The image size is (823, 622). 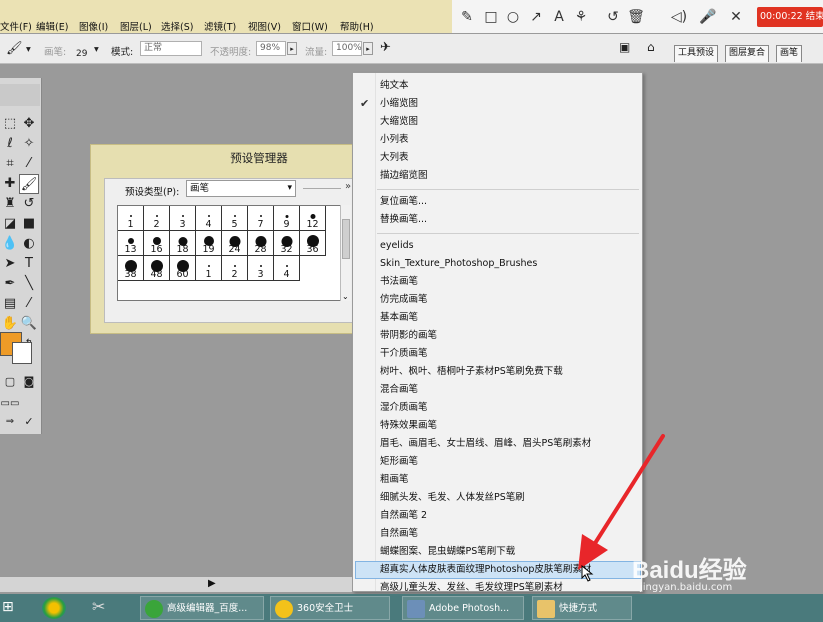 What do you see at coordinates (582, 608) in the screenshot?
I see `taskbar-item-shortcut: 快捷方式` at bounding box center [582, 608].